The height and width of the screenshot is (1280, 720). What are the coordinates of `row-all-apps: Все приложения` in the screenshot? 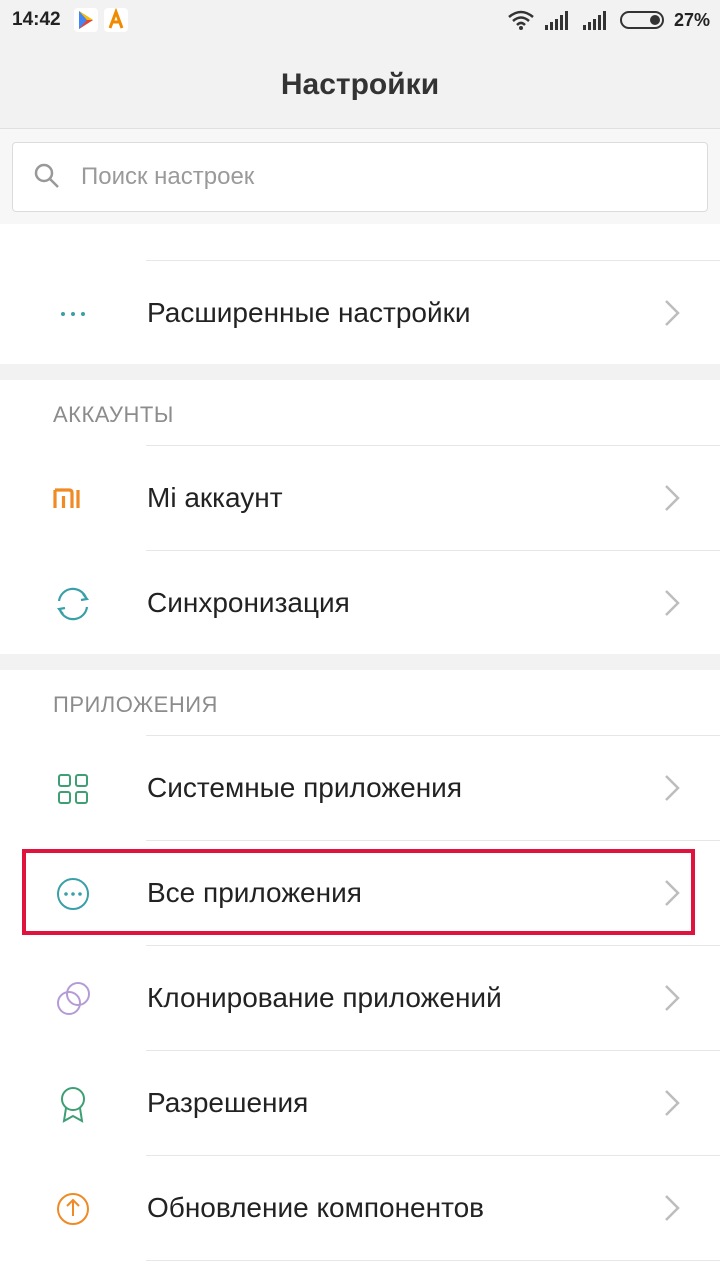 It's located at (360, 893).